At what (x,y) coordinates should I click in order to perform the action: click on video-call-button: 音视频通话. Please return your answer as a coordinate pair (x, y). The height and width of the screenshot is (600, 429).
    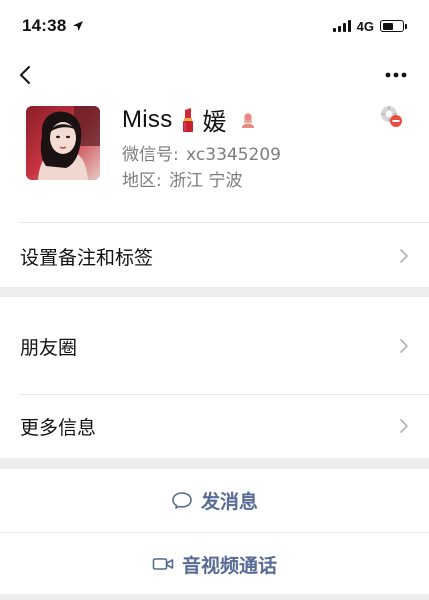
    Looking at the image, I should click on (214, 564).